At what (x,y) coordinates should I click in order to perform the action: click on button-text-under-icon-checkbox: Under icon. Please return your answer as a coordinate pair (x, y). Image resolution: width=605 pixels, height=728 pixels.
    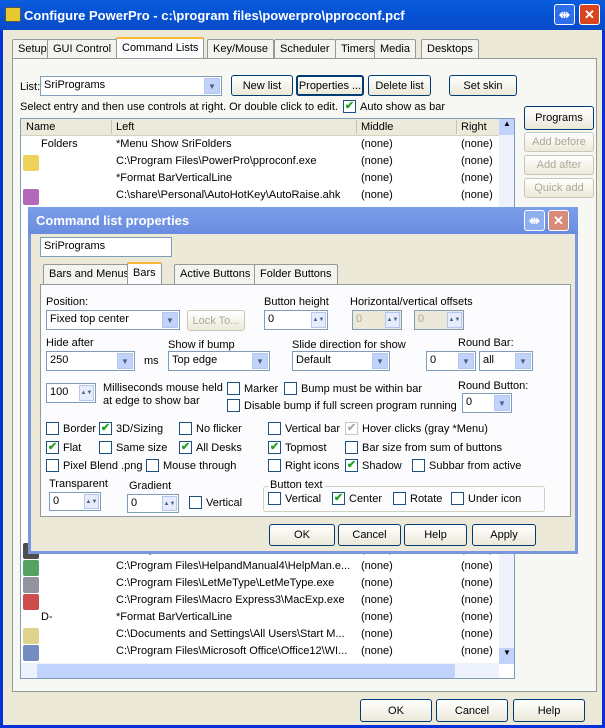
    Looking at the image, I should click on (486, 498).